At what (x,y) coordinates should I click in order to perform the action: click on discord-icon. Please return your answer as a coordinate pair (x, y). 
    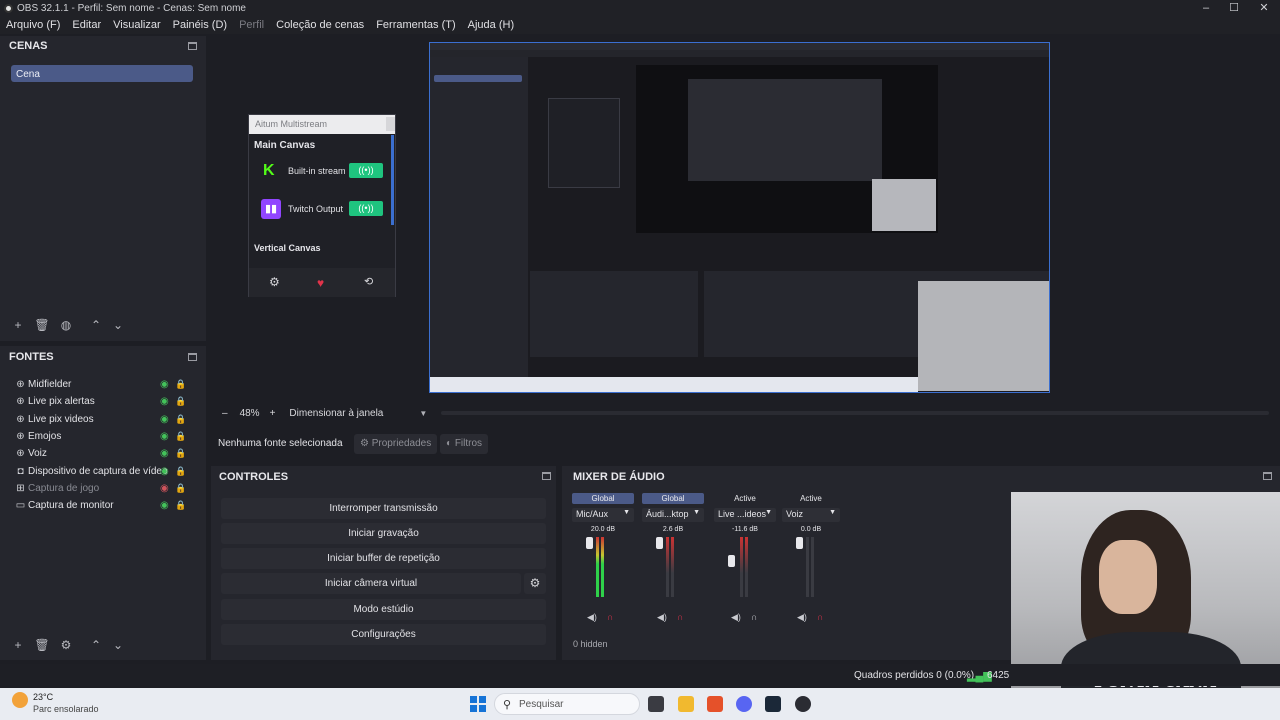
    Looking at the image, I should click on (744, 704).